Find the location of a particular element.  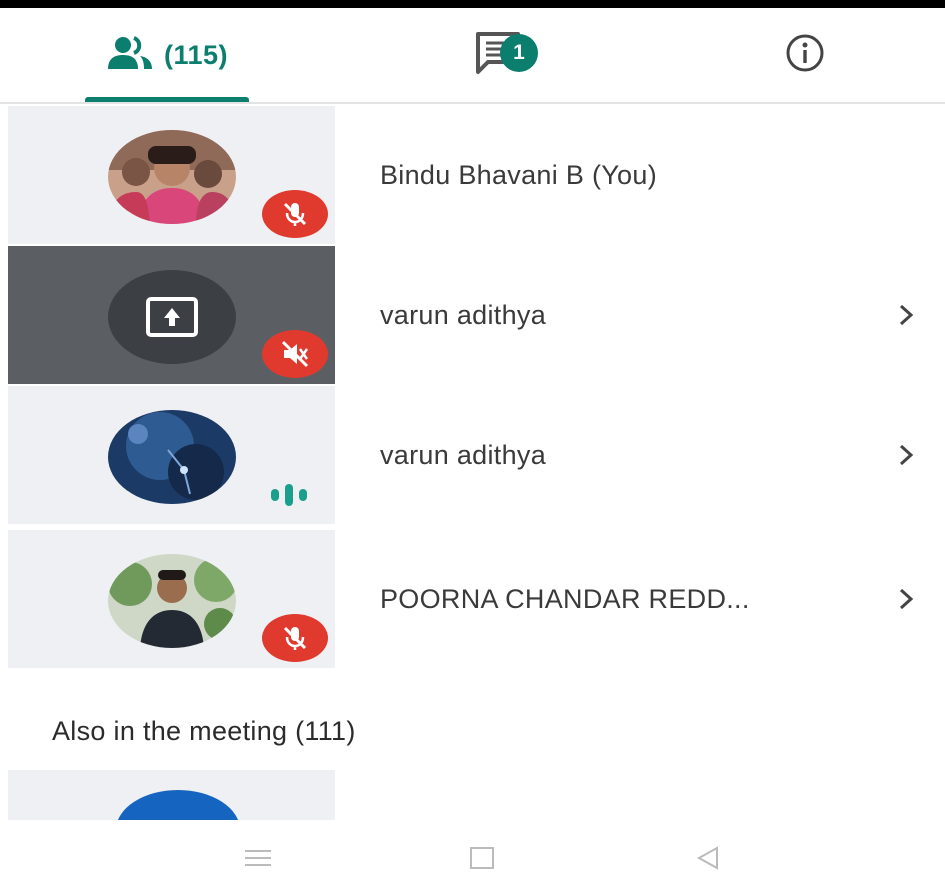

screen-share-icon is located at coordinates (172, 317).